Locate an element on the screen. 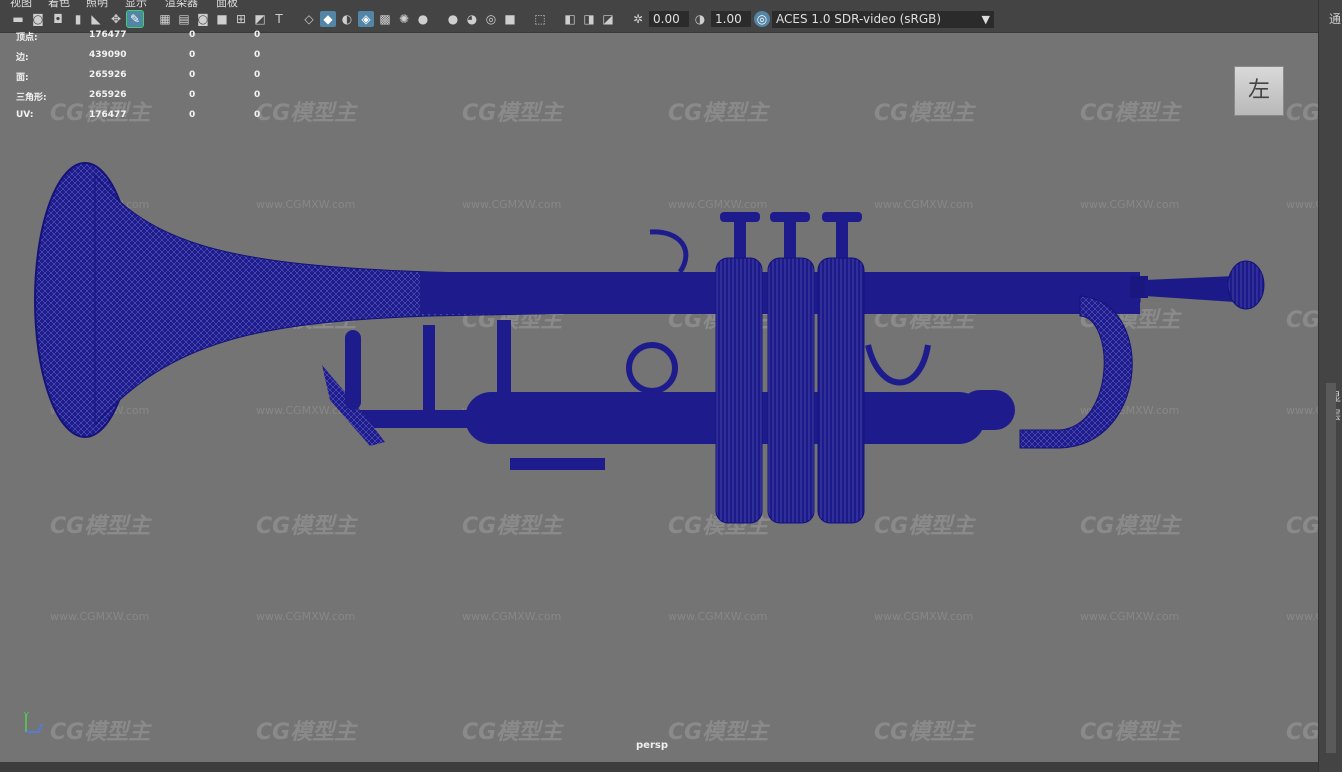  axis-gizmo: Y Z is located at coordinates (33, 722).